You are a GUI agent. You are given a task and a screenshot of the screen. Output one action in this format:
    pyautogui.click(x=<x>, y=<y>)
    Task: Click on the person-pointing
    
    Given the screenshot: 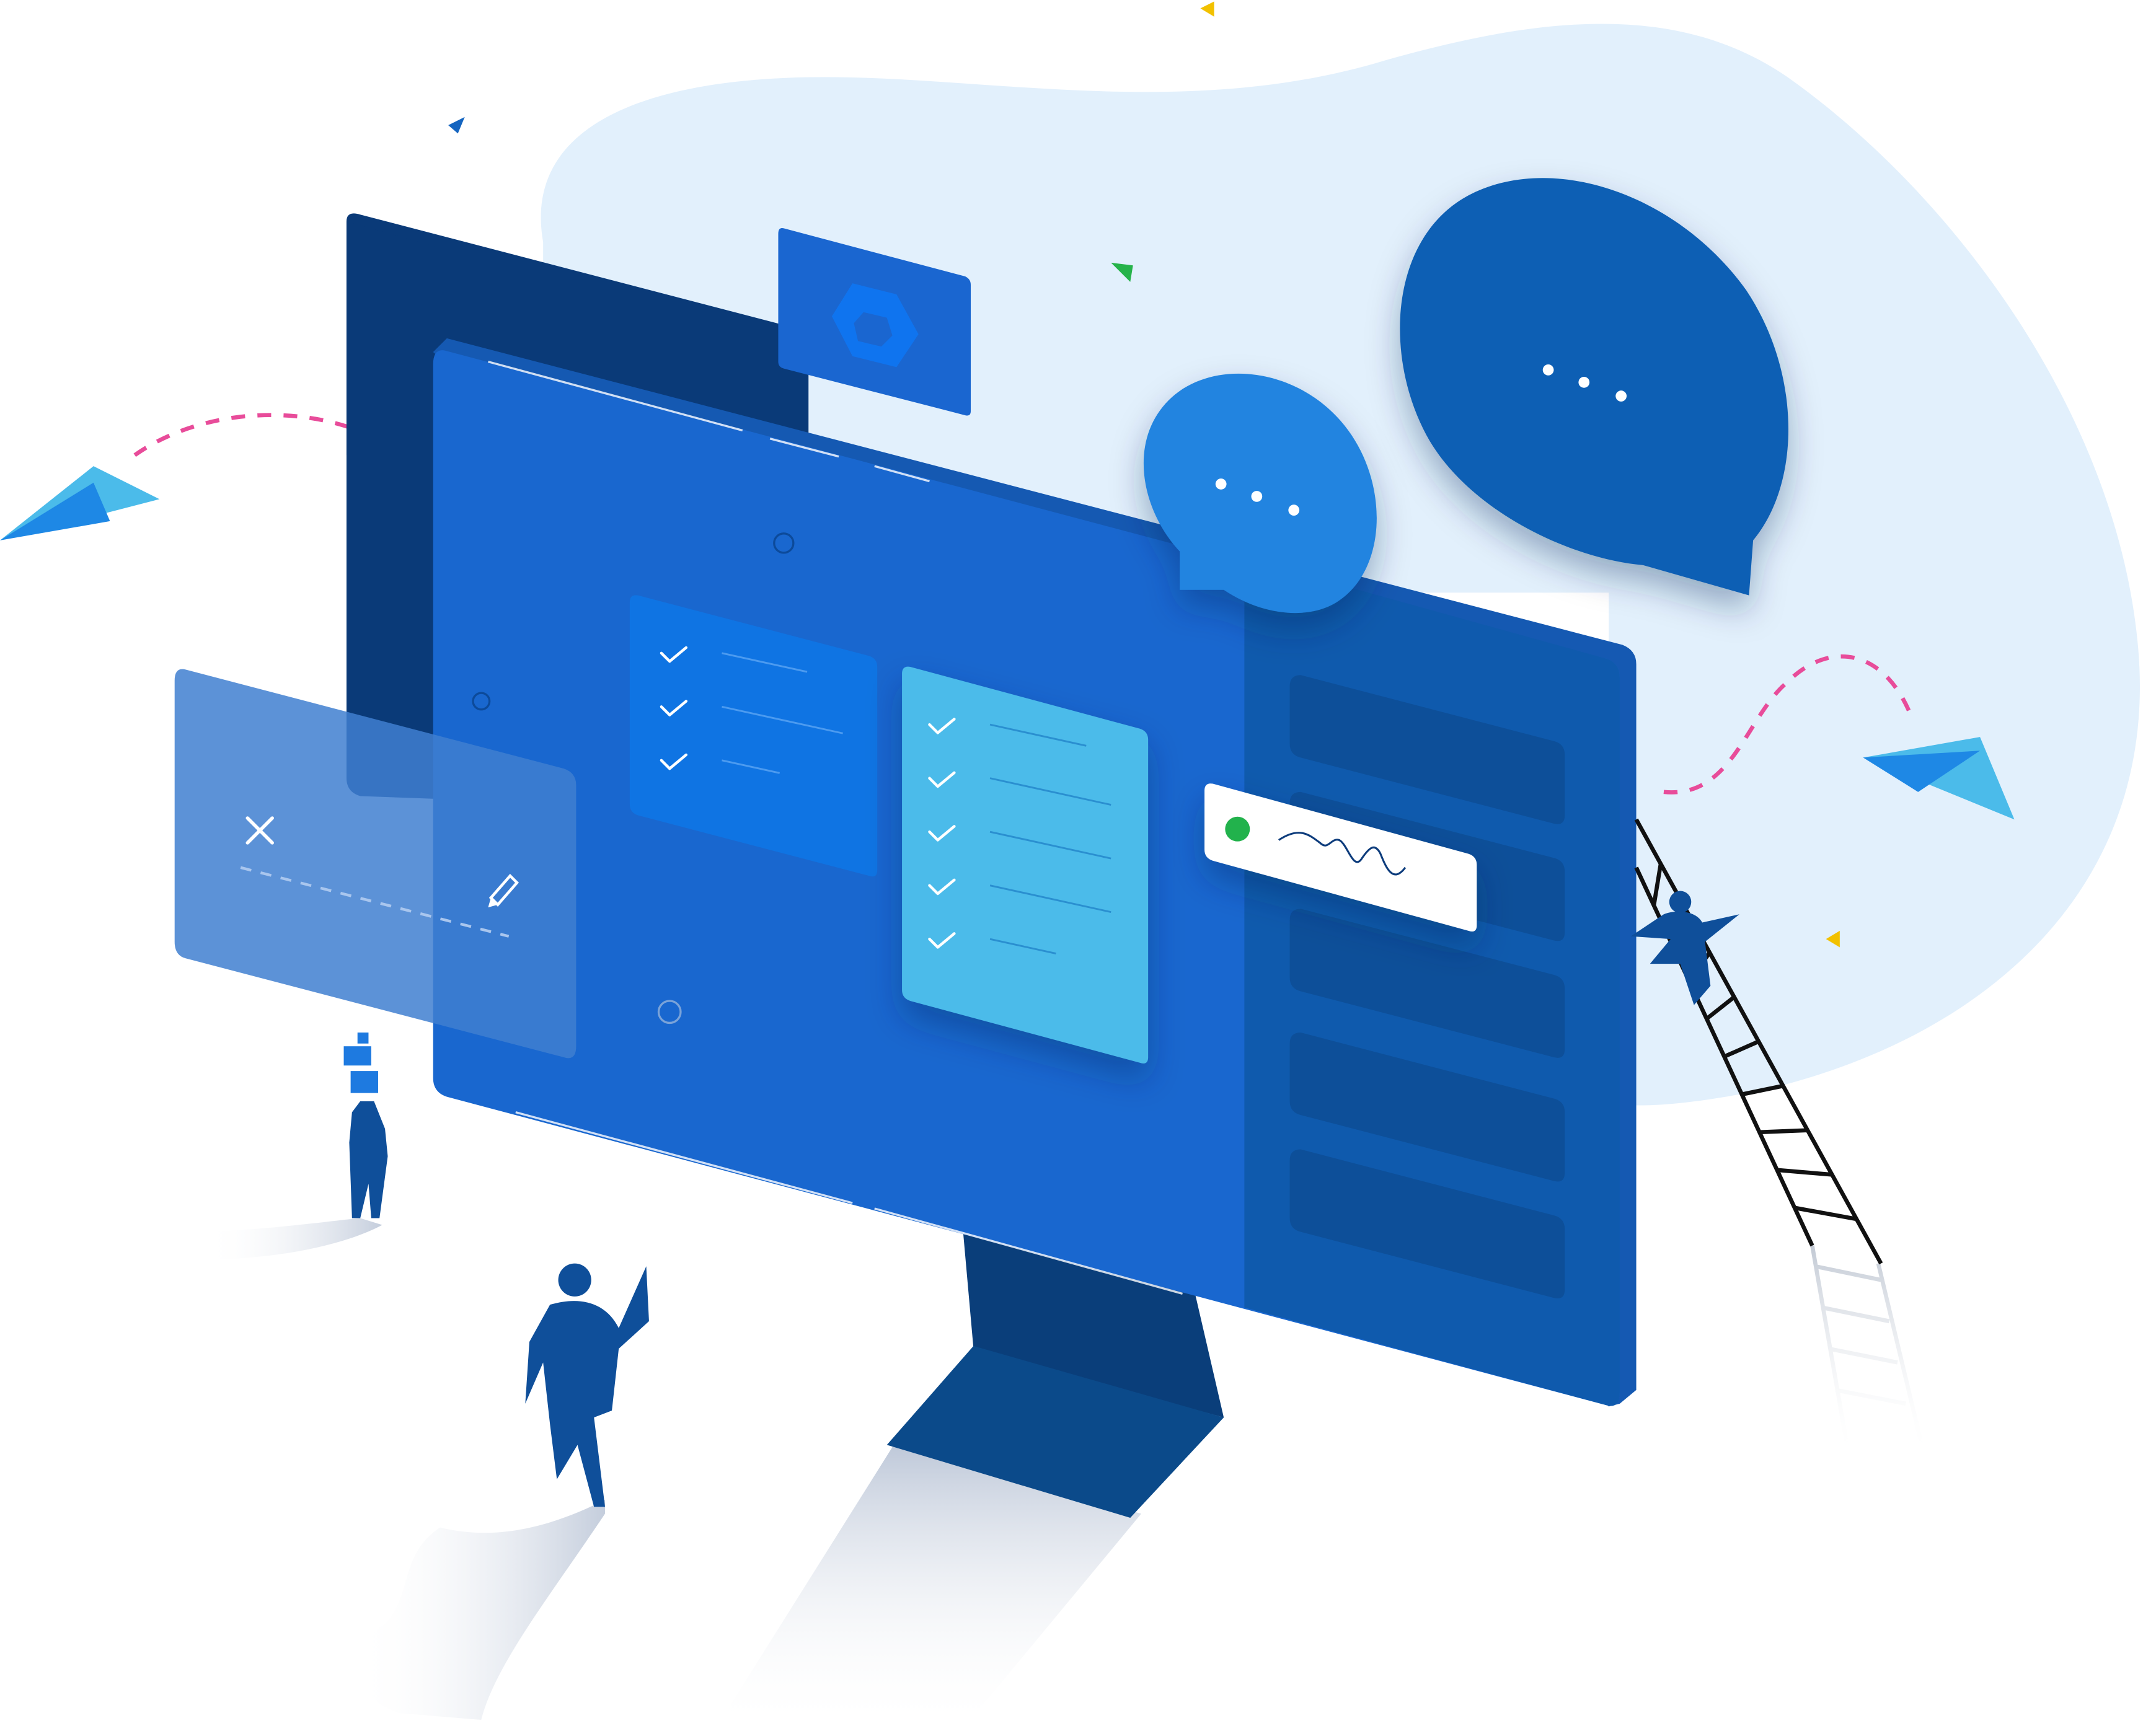 What is the action you would take?
    pyautogui.click(x=587, y=1385)
    